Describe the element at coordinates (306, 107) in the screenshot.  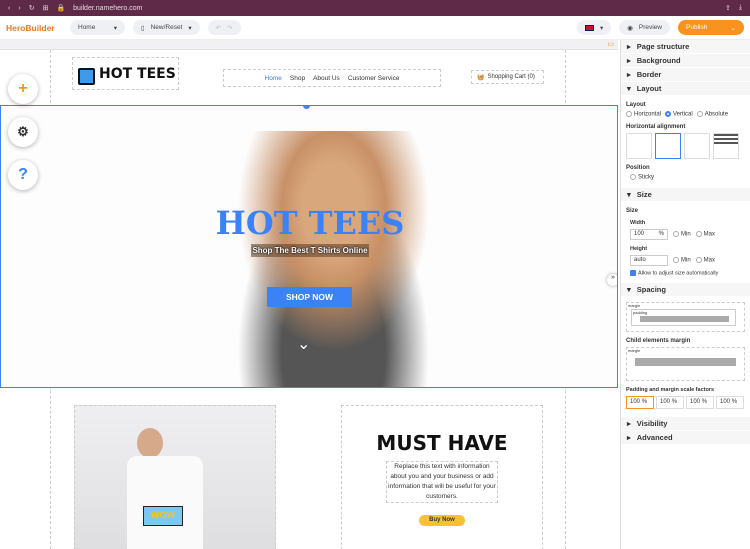
I see `resize-handle` at that location.